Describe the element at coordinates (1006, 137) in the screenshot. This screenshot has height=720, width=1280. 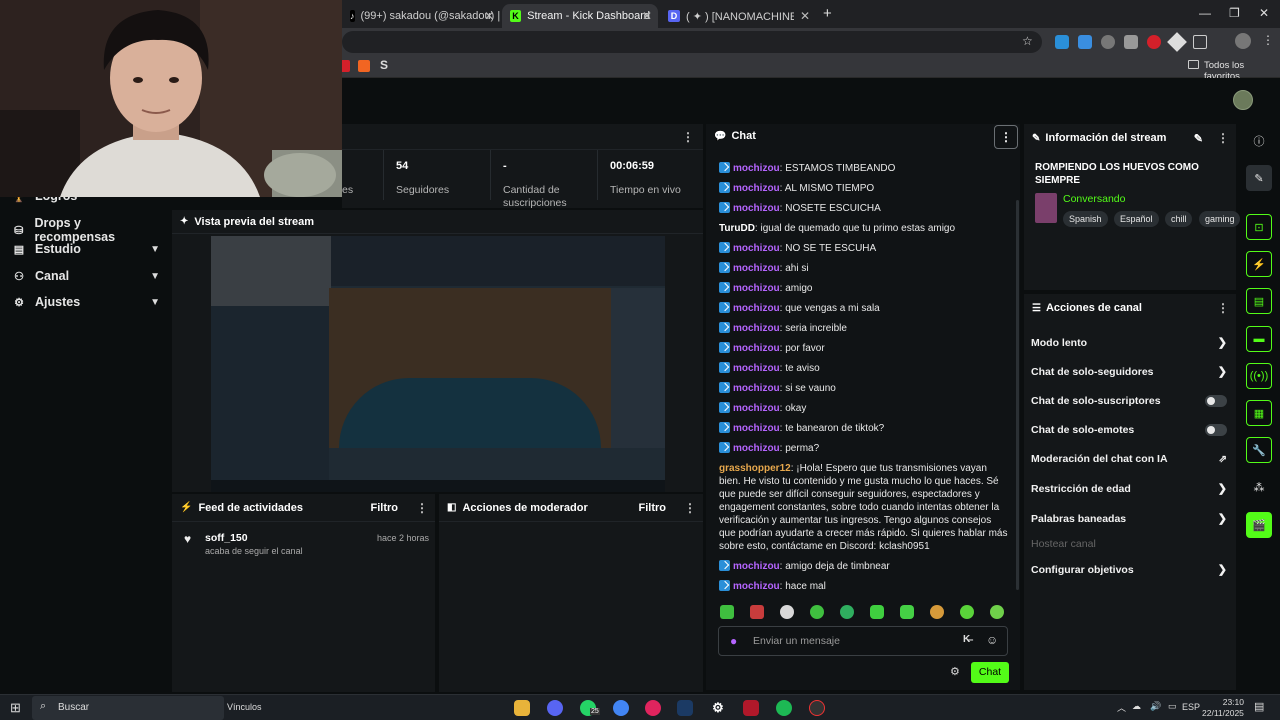
I see `chat-menu-button: ⋮` at that location.